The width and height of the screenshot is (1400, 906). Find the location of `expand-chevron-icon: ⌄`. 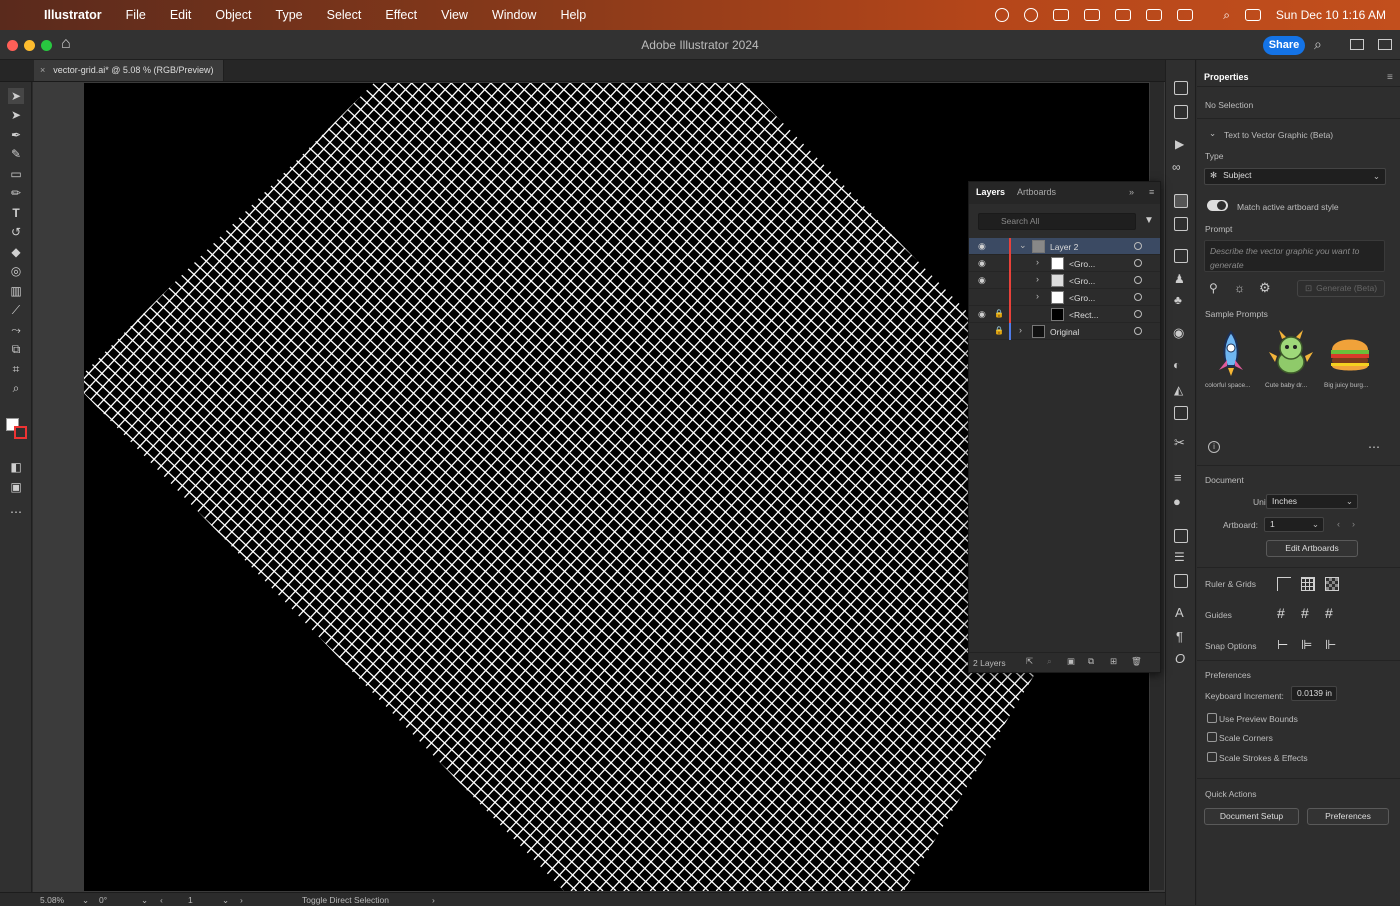

expand-chevron-icon: ⌄ is located at coordinates (1023, 245).